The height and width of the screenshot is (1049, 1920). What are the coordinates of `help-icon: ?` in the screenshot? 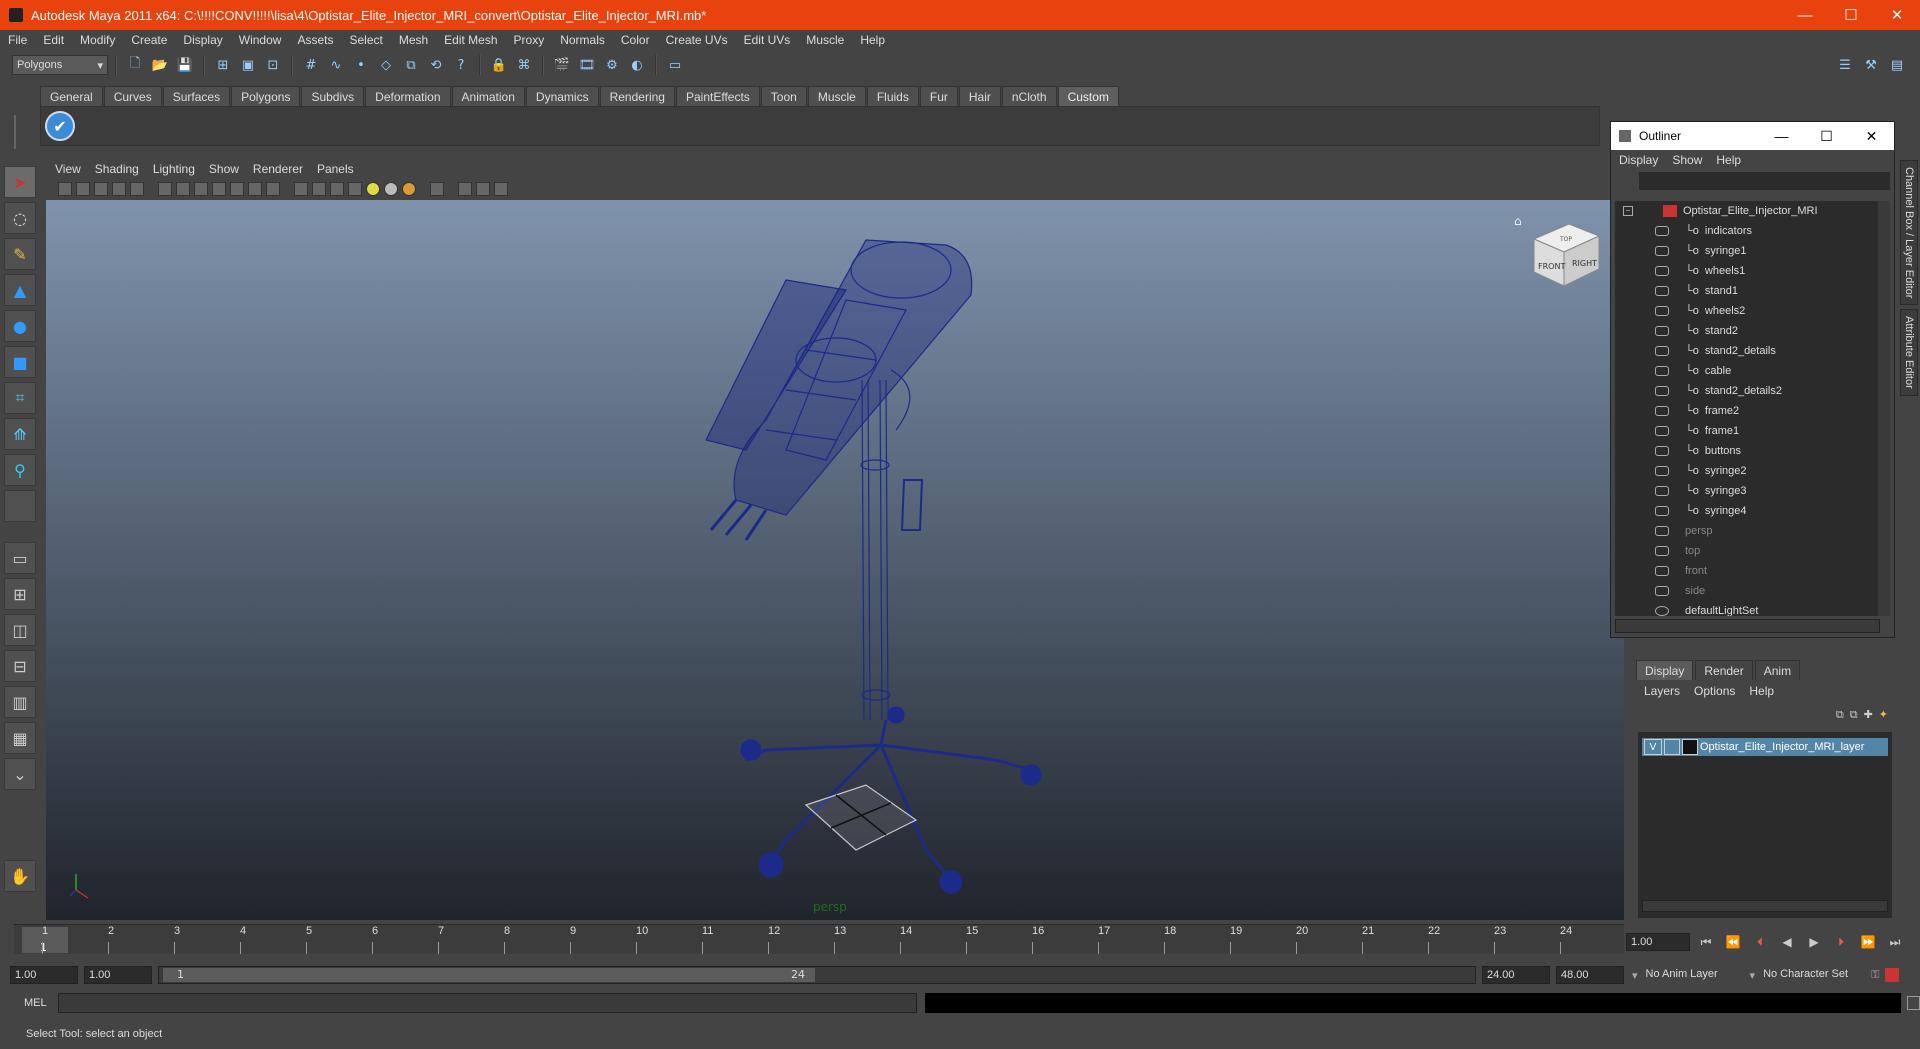 It's located at (461, 65).